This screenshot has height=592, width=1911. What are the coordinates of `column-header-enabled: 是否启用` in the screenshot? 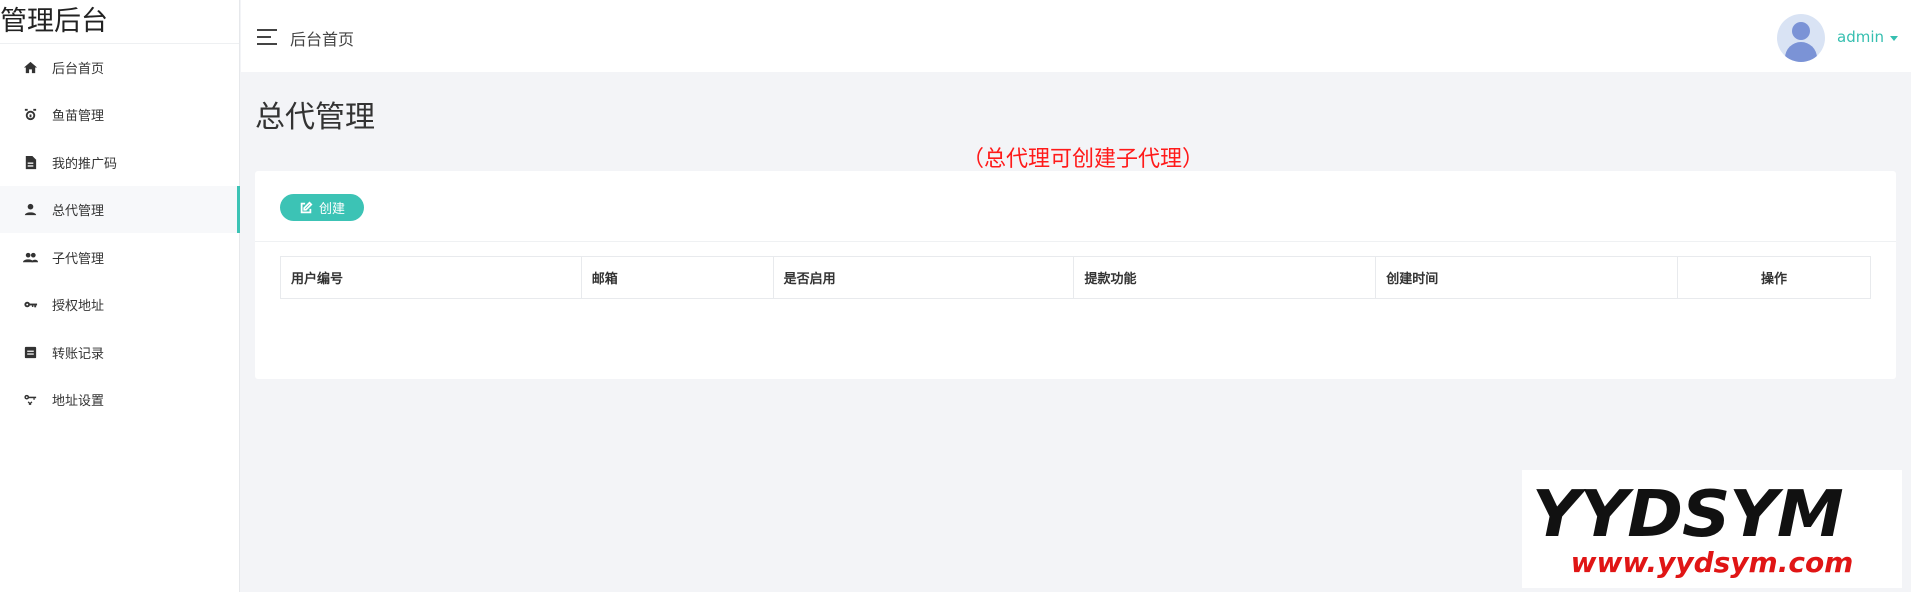 It's located at (923, 277).